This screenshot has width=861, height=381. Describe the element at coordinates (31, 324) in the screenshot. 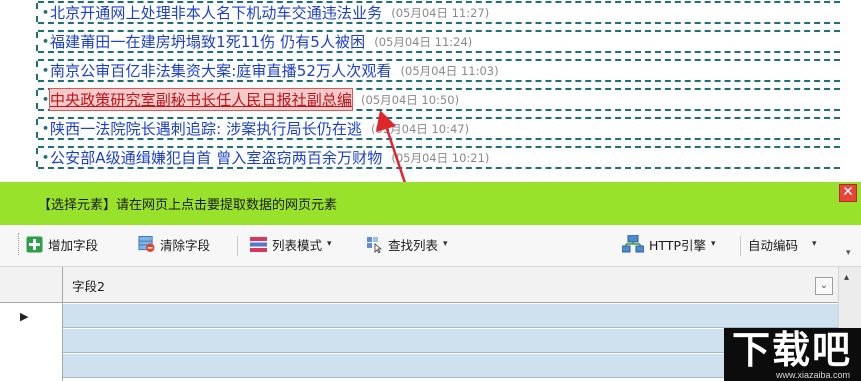

I see `row-header-column` at that location.